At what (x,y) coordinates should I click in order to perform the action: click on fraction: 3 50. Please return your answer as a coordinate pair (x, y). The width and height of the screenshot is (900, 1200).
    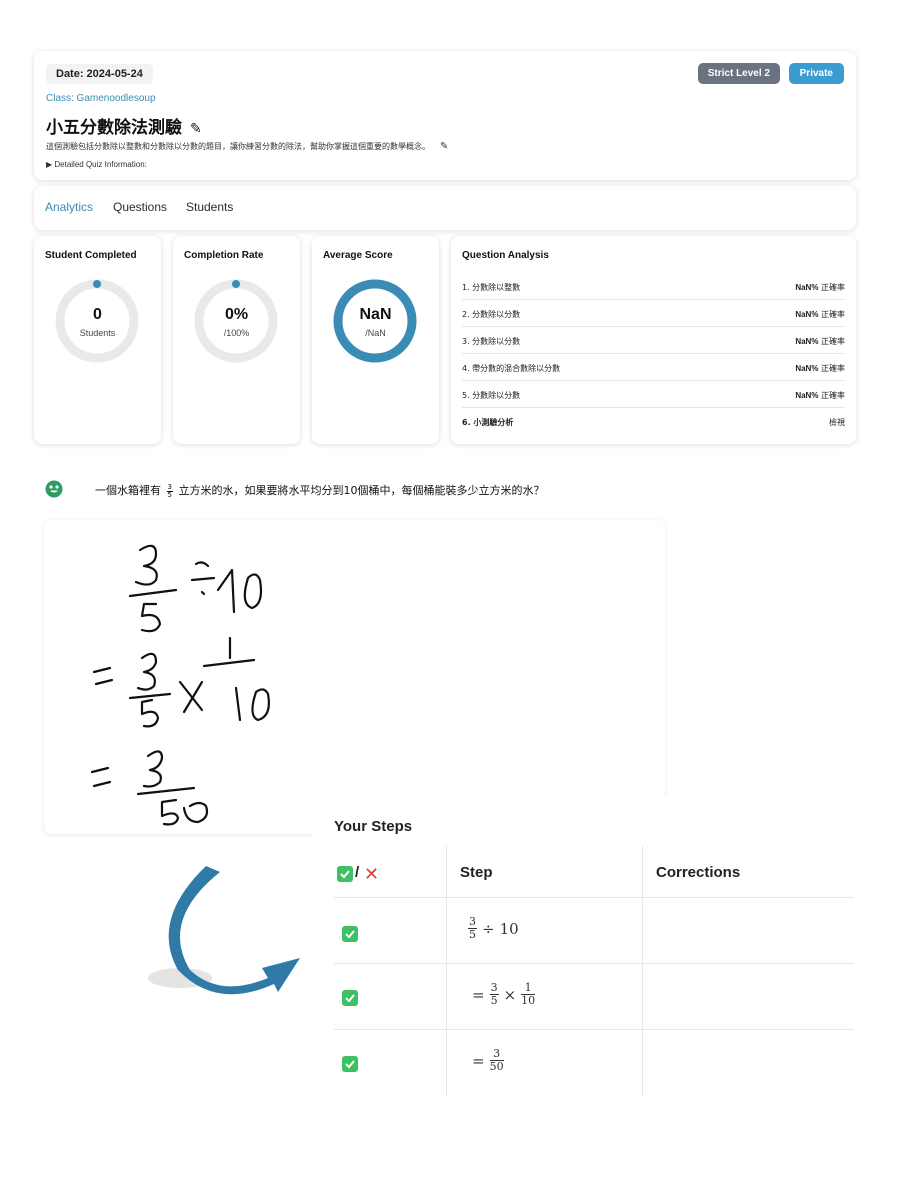
    Looking at the image, I should click on (496, 1060).